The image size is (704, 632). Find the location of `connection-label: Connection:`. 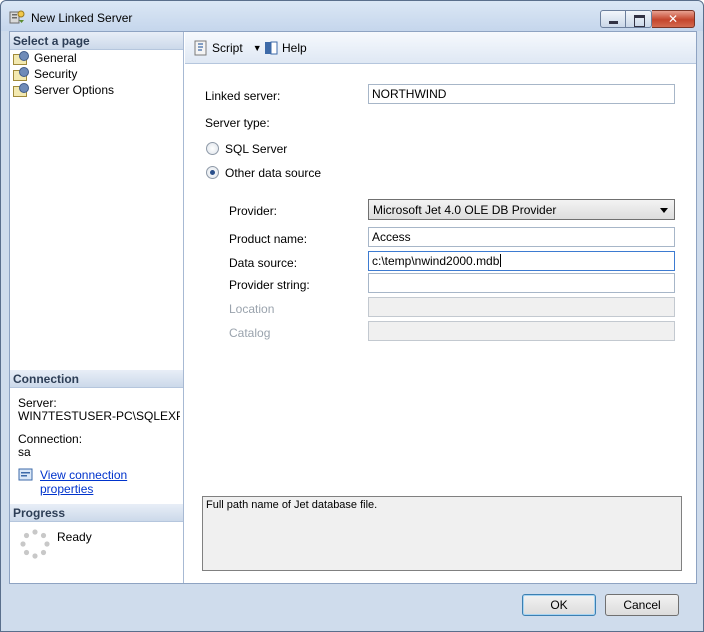

connection-label: Connection: is located at coordinates (50, 439).